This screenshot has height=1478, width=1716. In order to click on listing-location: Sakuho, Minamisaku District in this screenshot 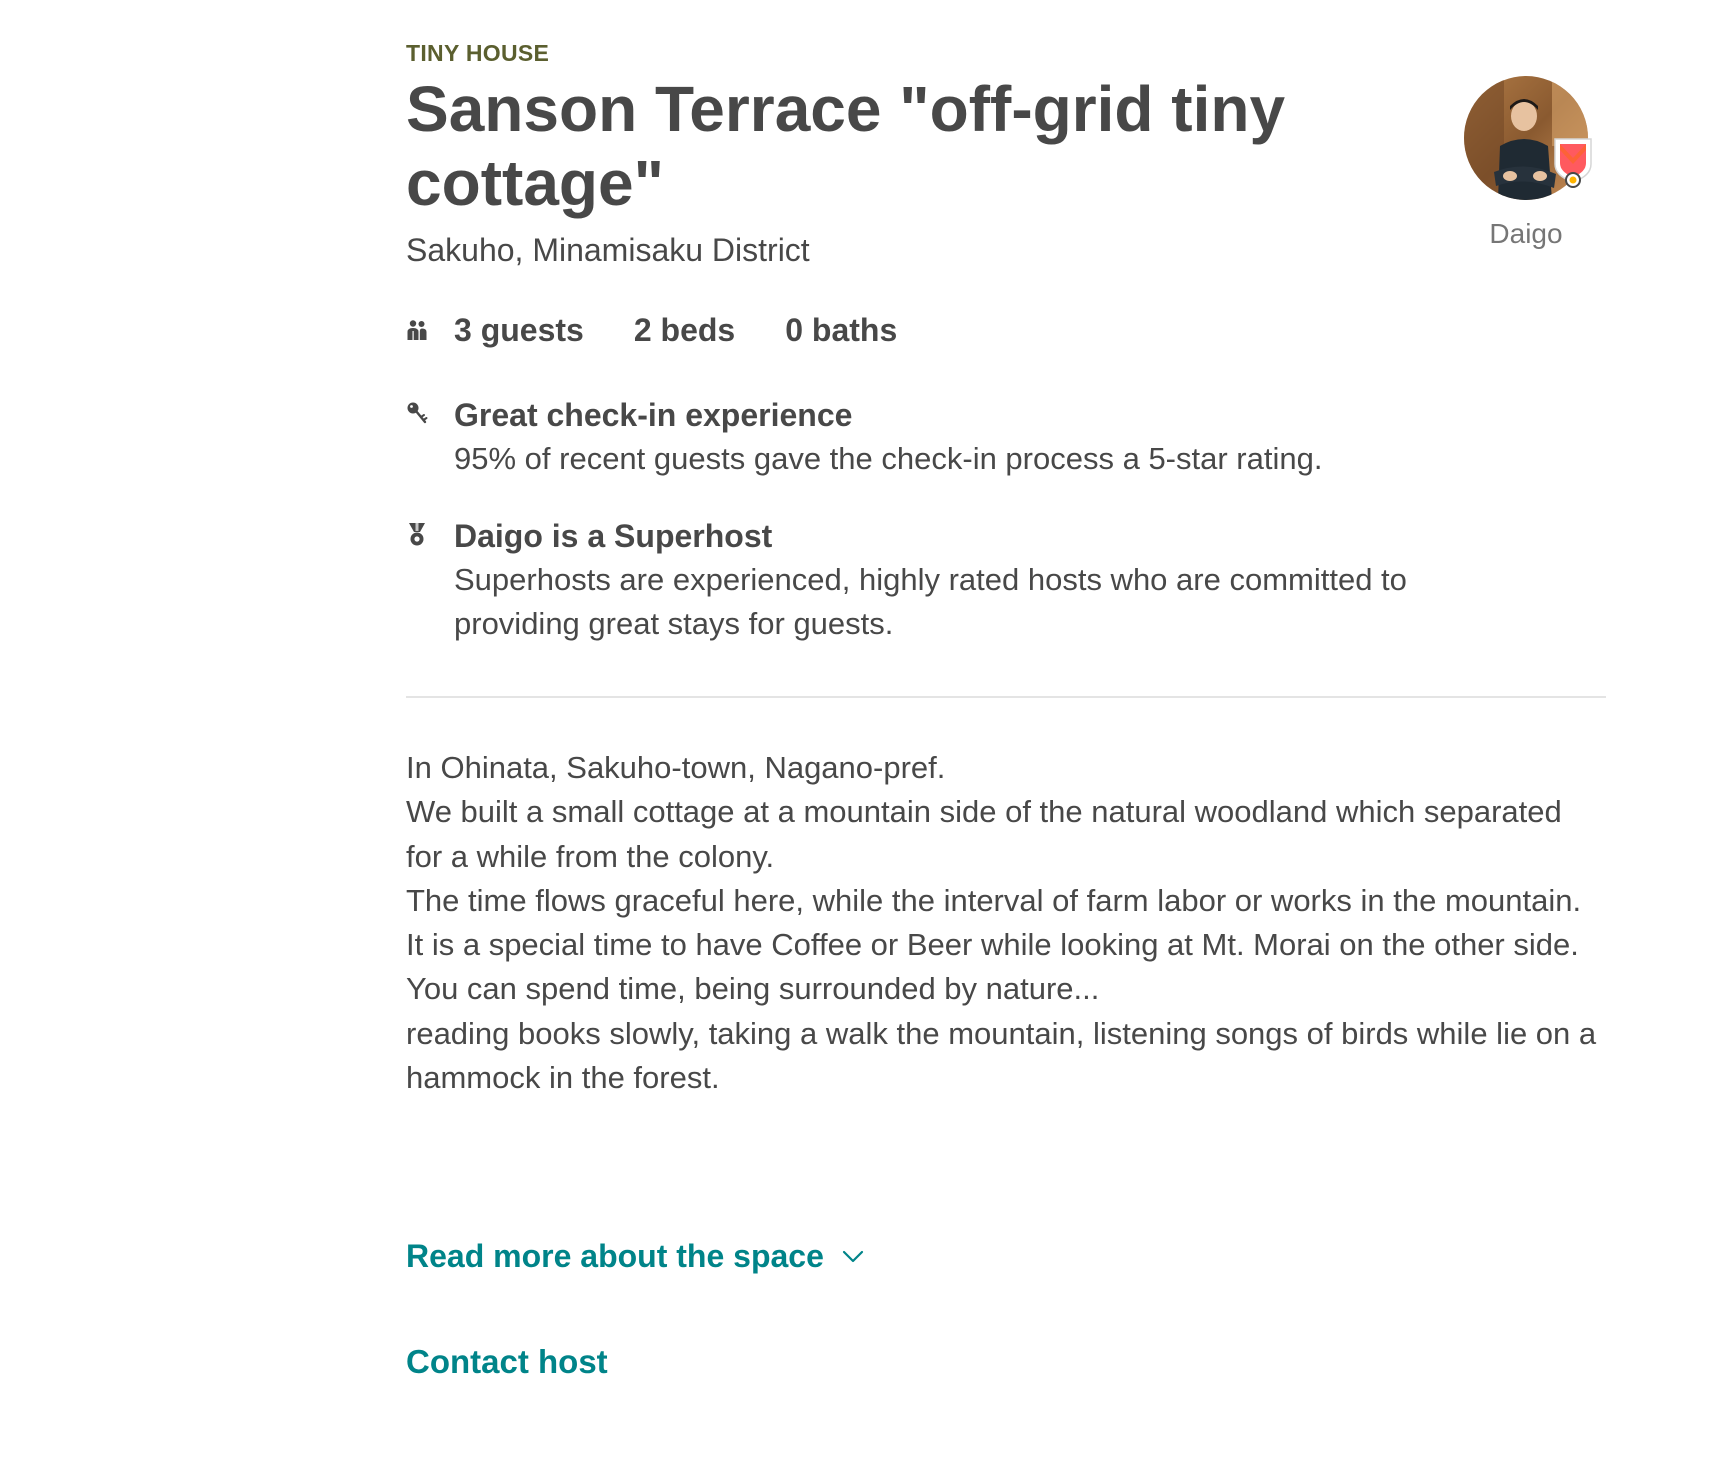, I will do `click(608, 250)`.